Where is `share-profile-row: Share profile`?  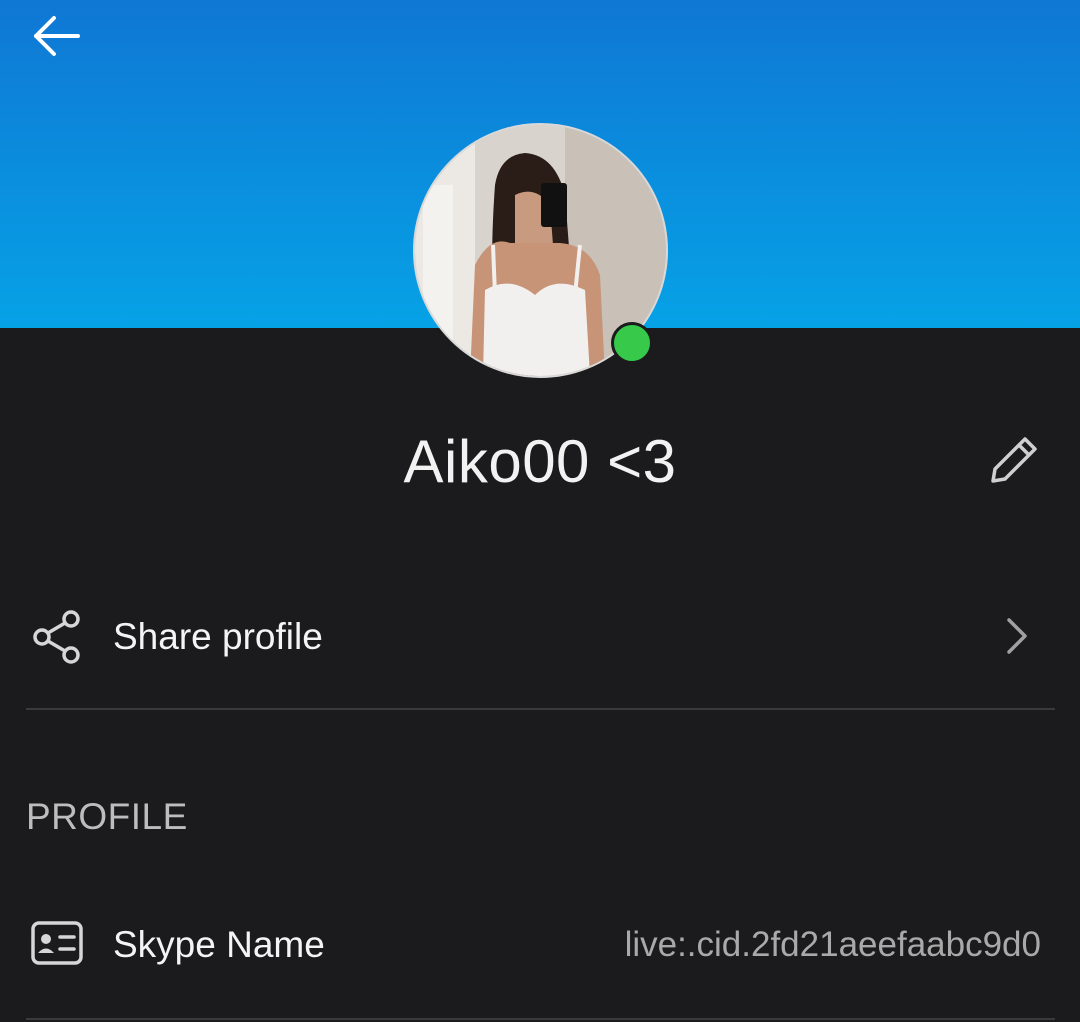 share-profile-row: Share profile is located at coordinates (540, 637).